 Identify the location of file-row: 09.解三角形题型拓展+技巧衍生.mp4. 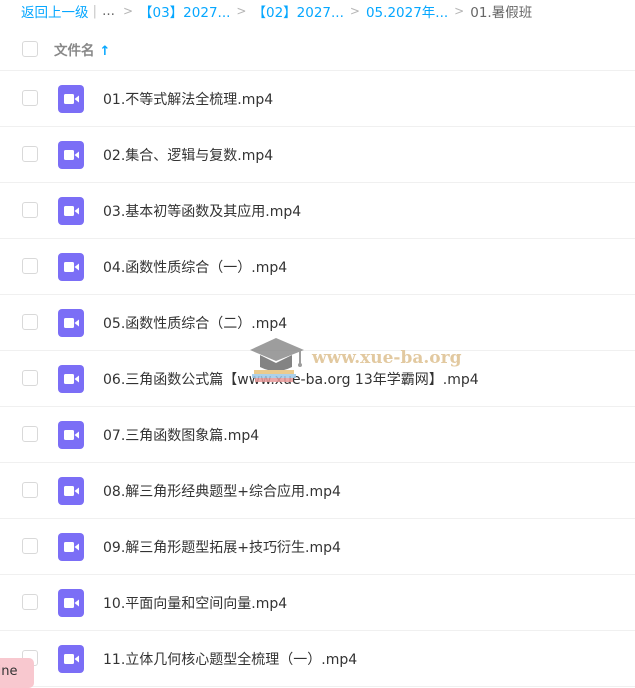
(317, 547).